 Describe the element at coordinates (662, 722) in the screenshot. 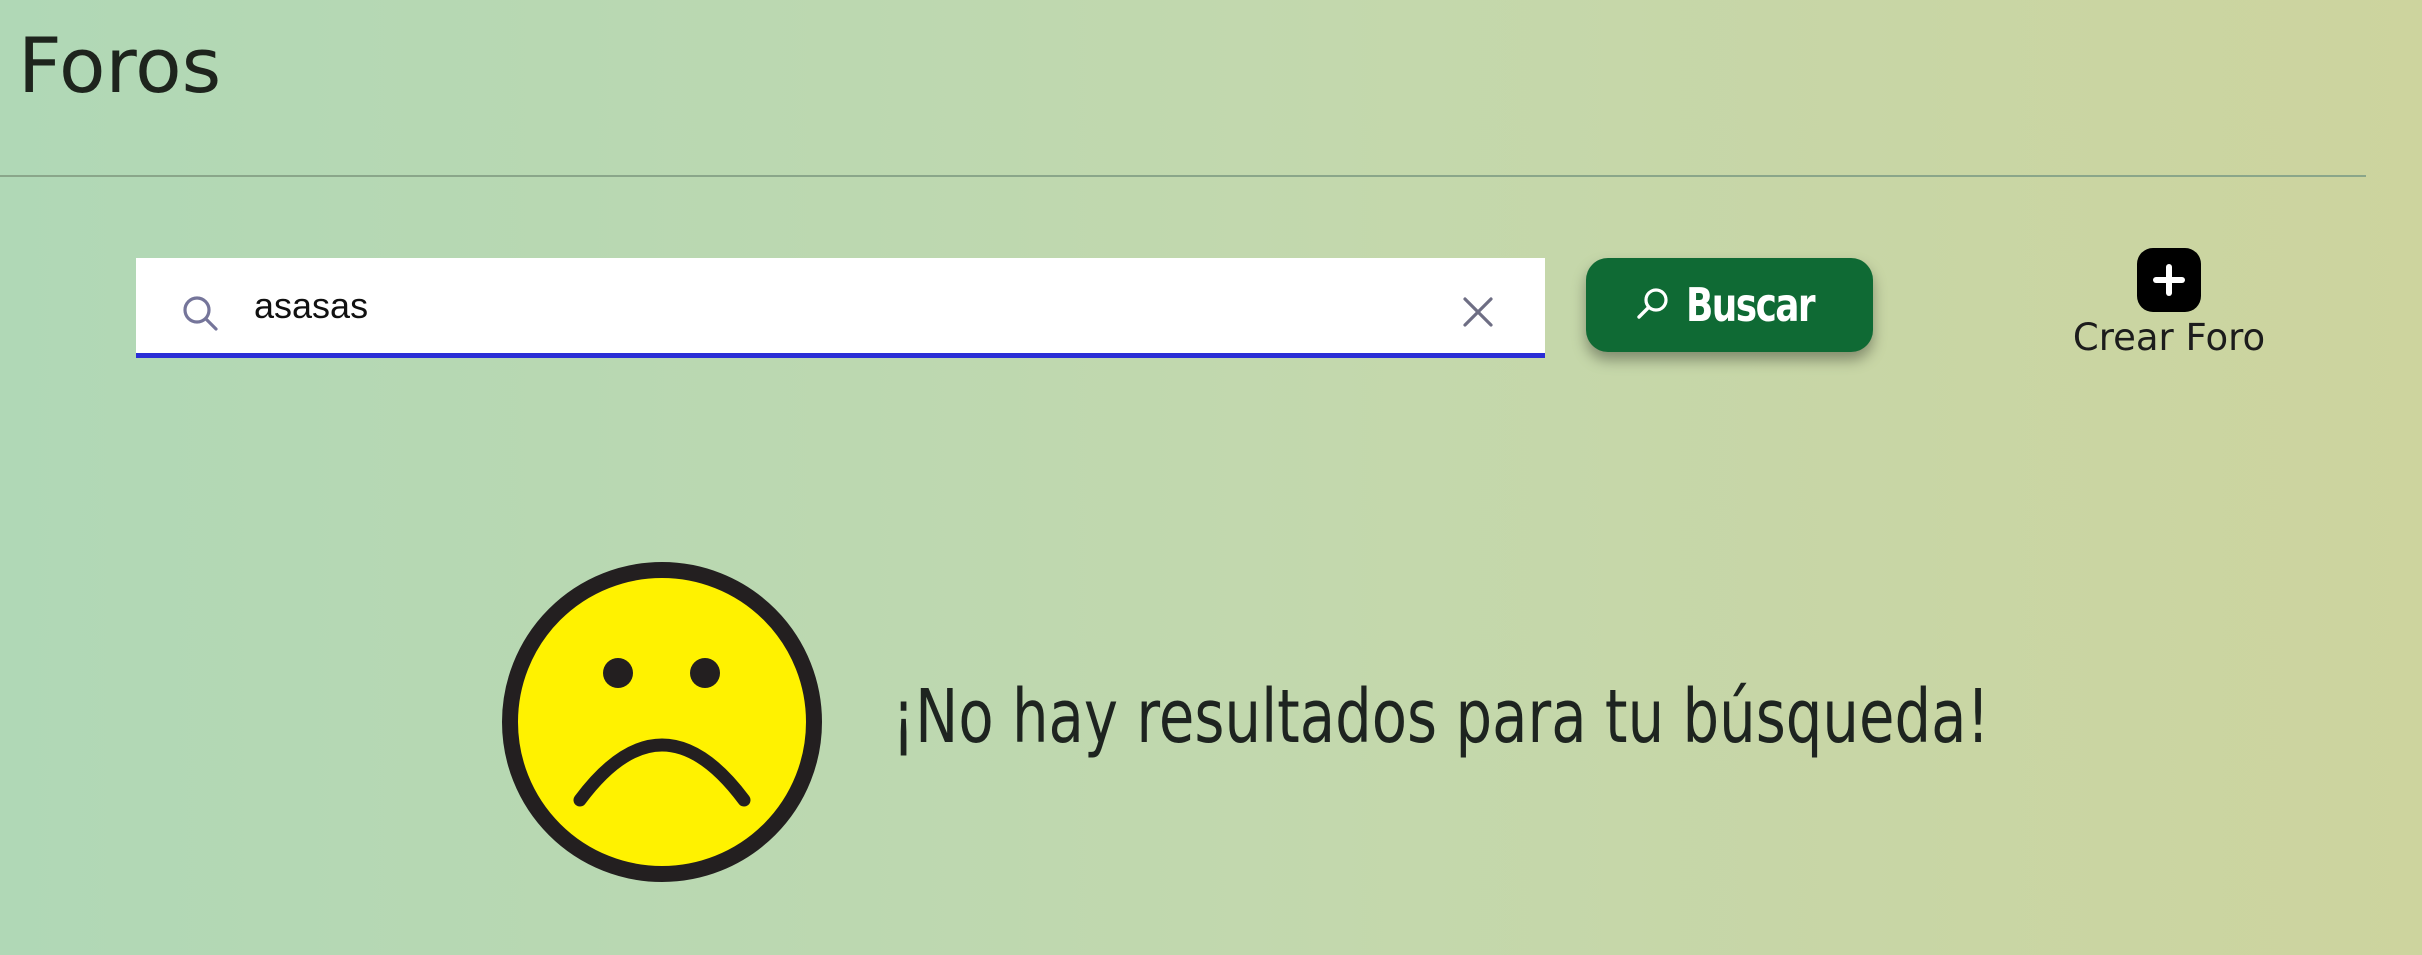

I see `sad-face-icon` at that location.